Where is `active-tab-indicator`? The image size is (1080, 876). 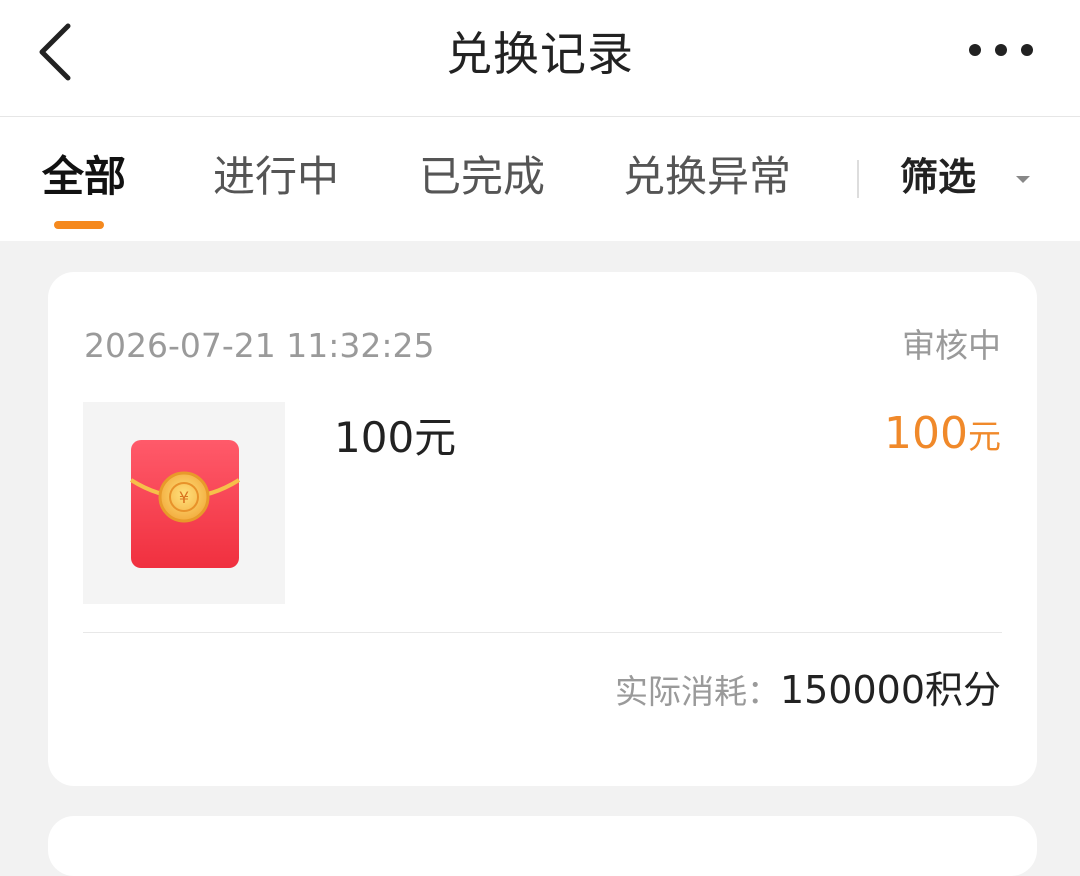
active-tab-indicator is located at coordinates (79, 225).